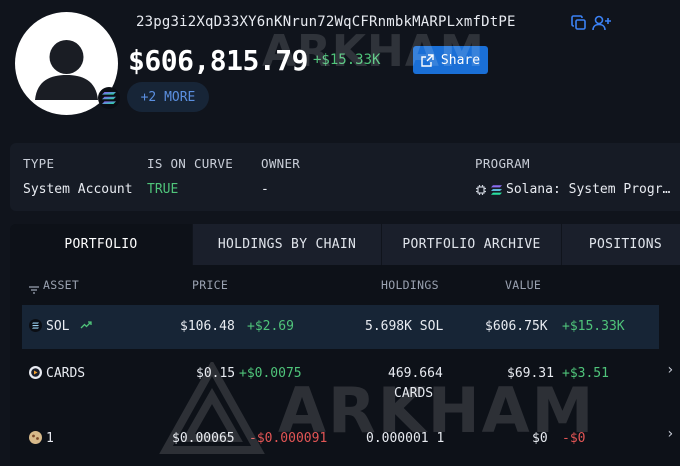  What do you see at coordinates (460, 60) in the screenshot?
I see `share-label: Share` at bounding box center [460, 60].